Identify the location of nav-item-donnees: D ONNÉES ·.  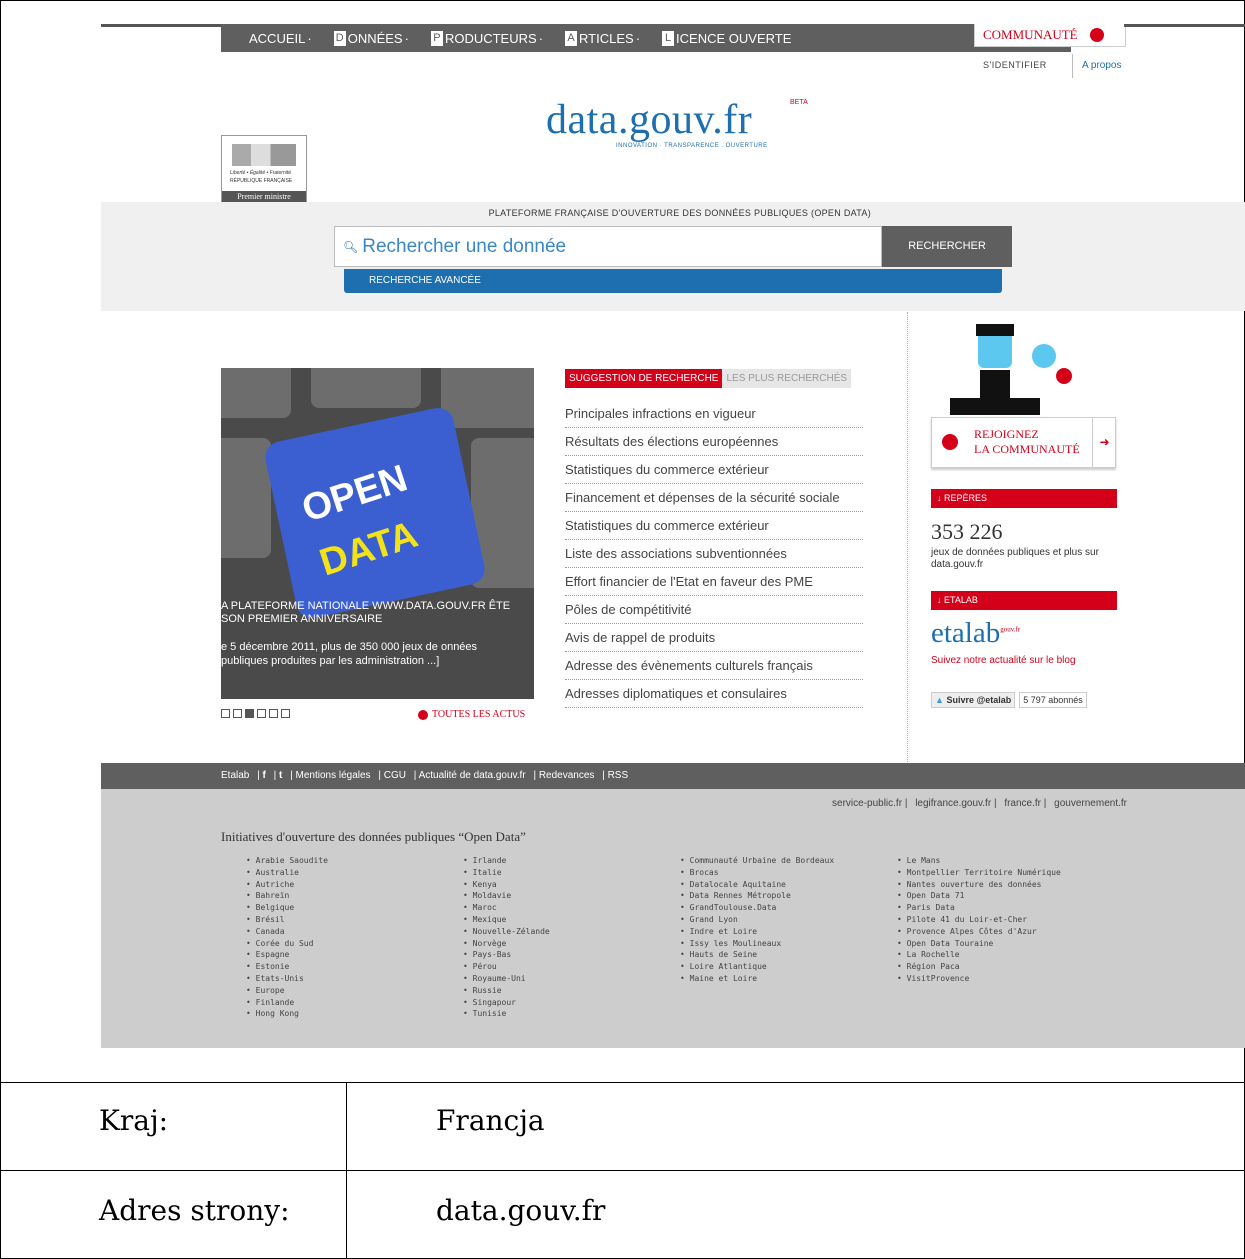
(377, 38).